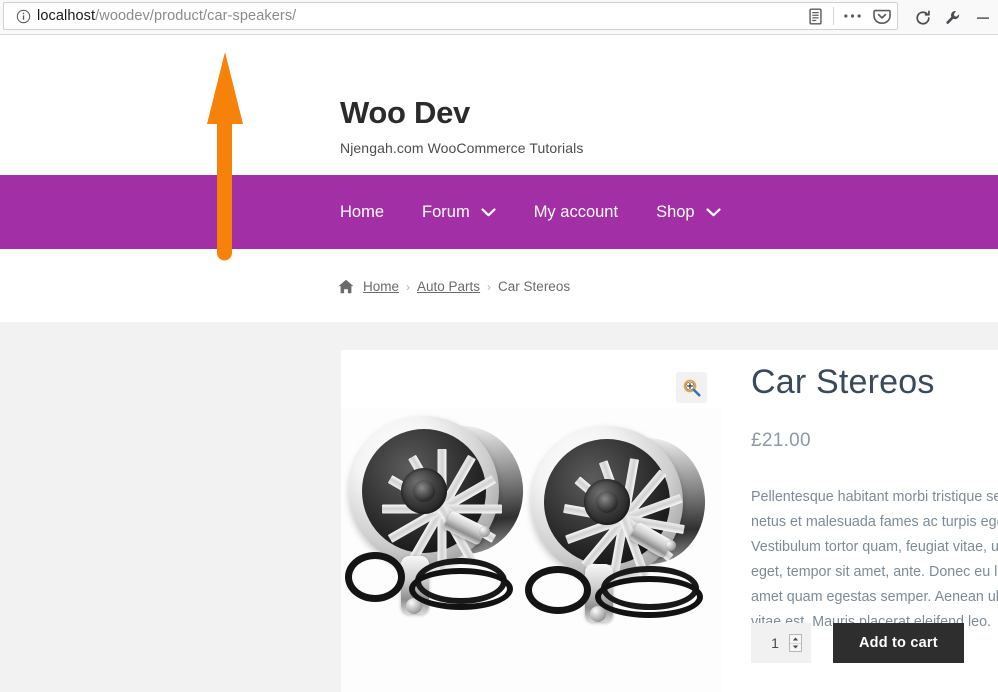 Image resolution: width=998 pixels, height=692 pixels. Describe the element at coordinates (462, 148) in the screenshot. I see `site-tagline: Njengah.com WooCommerce Tutorials` at that location.